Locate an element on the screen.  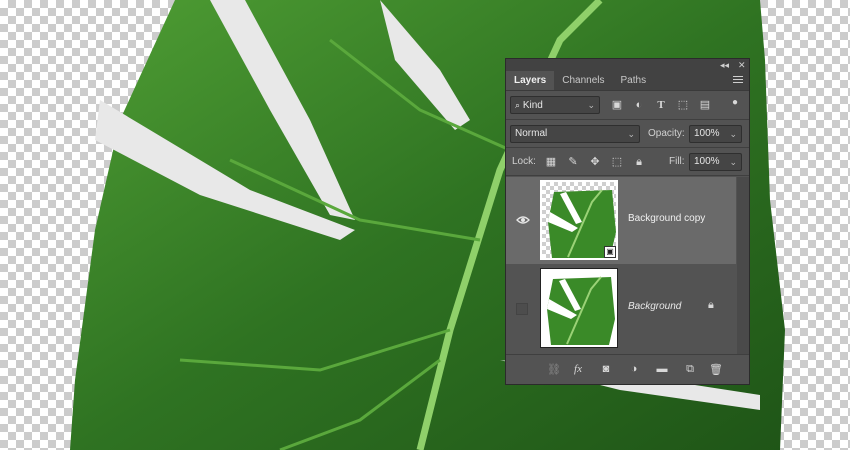
opacity-value: 100% is located at coordinates (707, 133).